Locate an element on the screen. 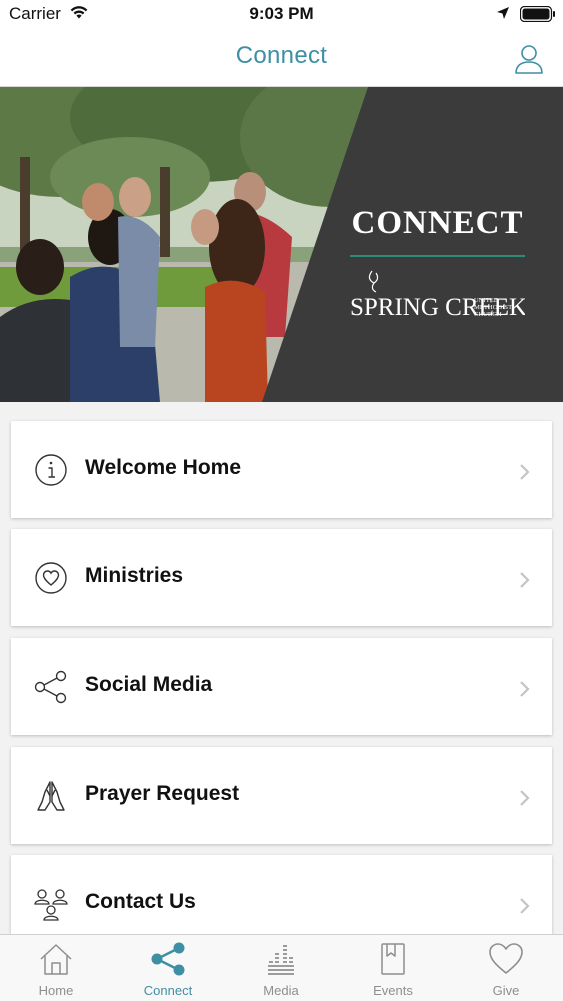 The height and width of the screenshot is (1001, 563). menu-item-social-media: Social Media is located at coordinates (281, 686).